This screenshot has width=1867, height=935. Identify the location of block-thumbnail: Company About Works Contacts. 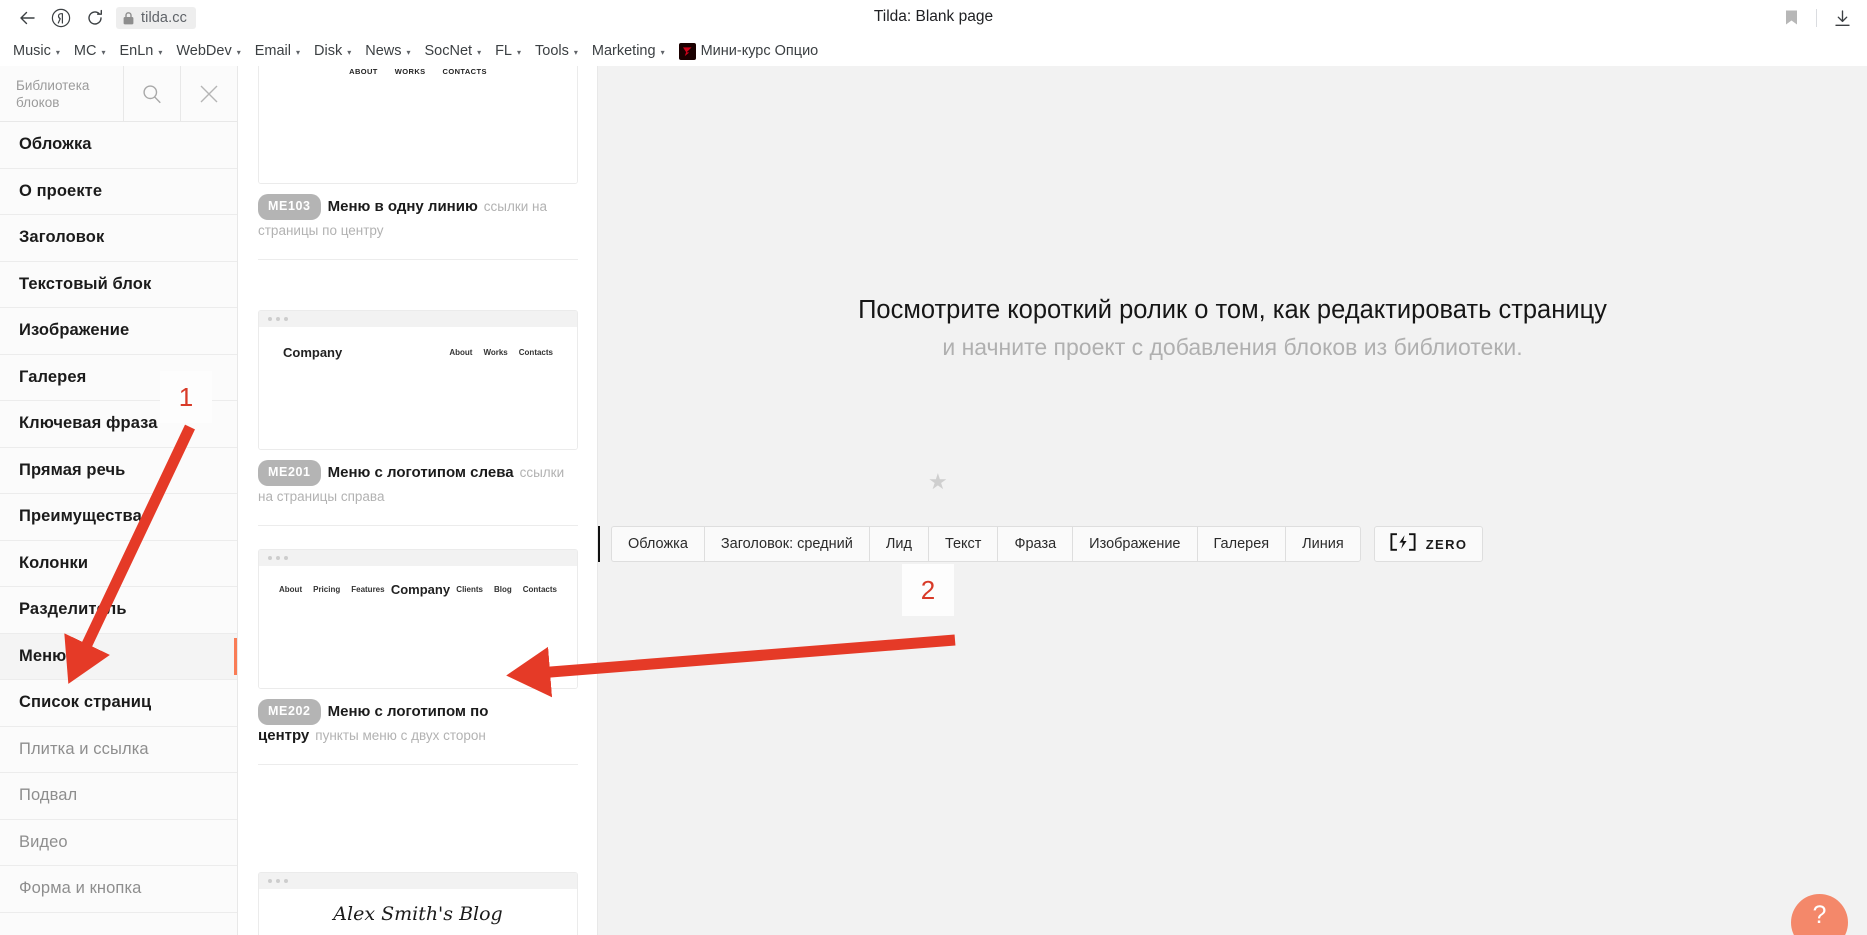
(418, 380).